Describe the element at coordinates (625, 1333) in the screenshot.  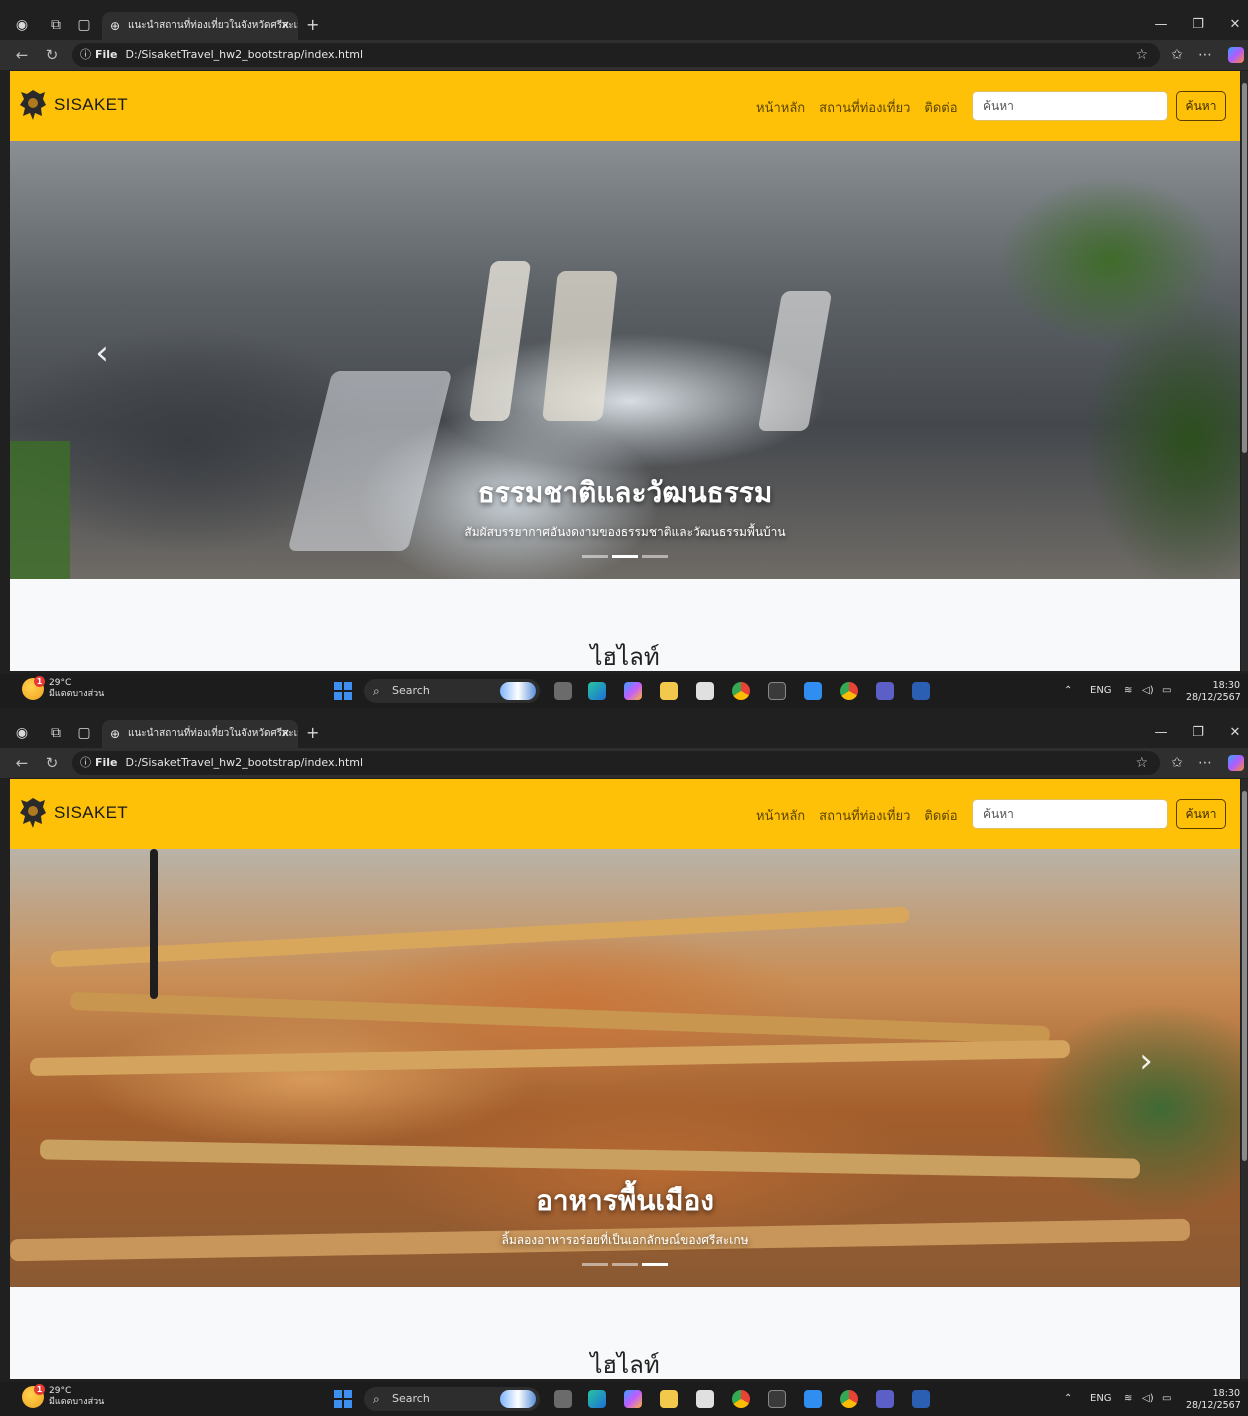
I see `highlight-section: ไฮไลท์` at that location.